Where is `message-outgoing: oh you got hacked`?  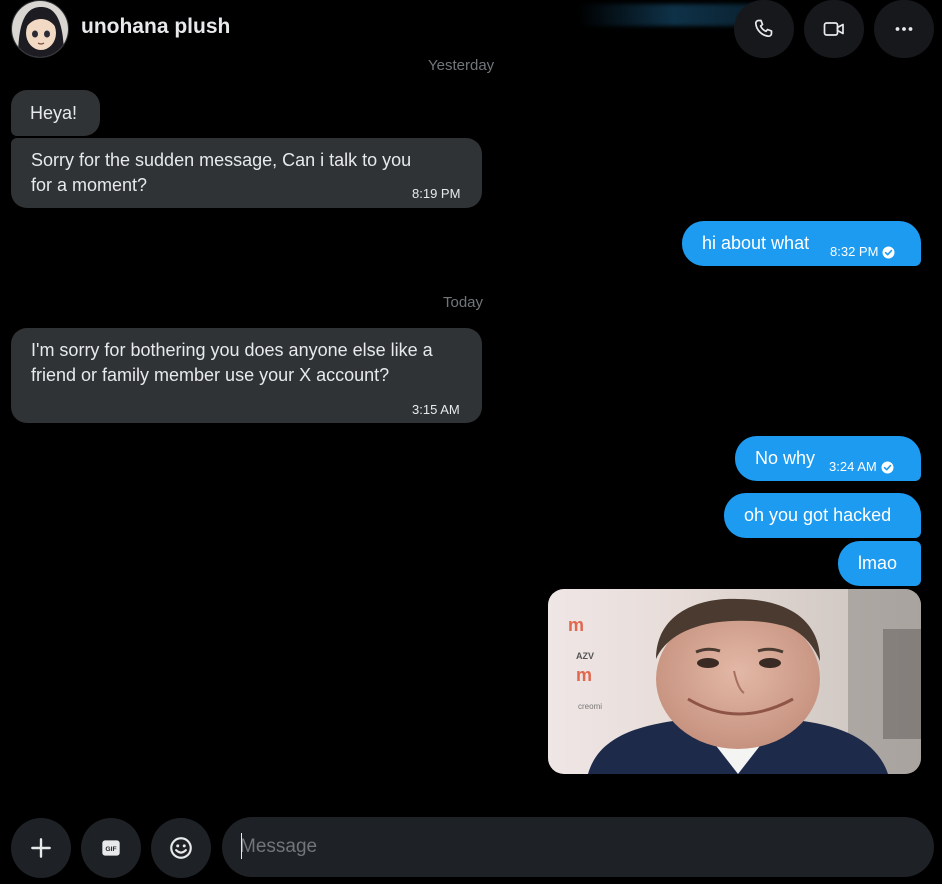
message-outgoing: oh you got hacked is located at coordinates (822, 515).